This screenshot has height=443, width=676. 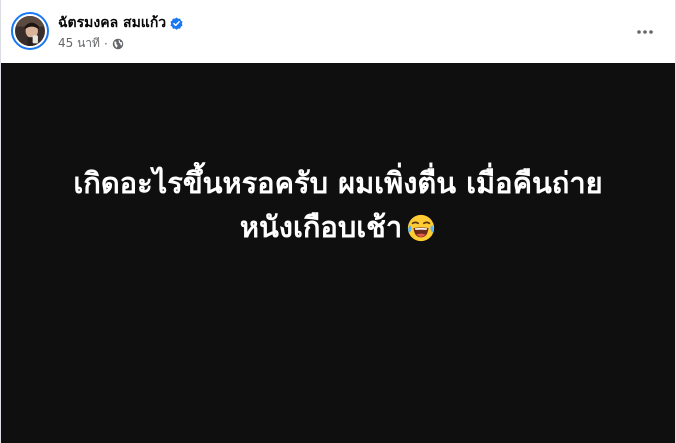 I want to click on post-timestamp: 45 นาที, so click(x=79, y=43).